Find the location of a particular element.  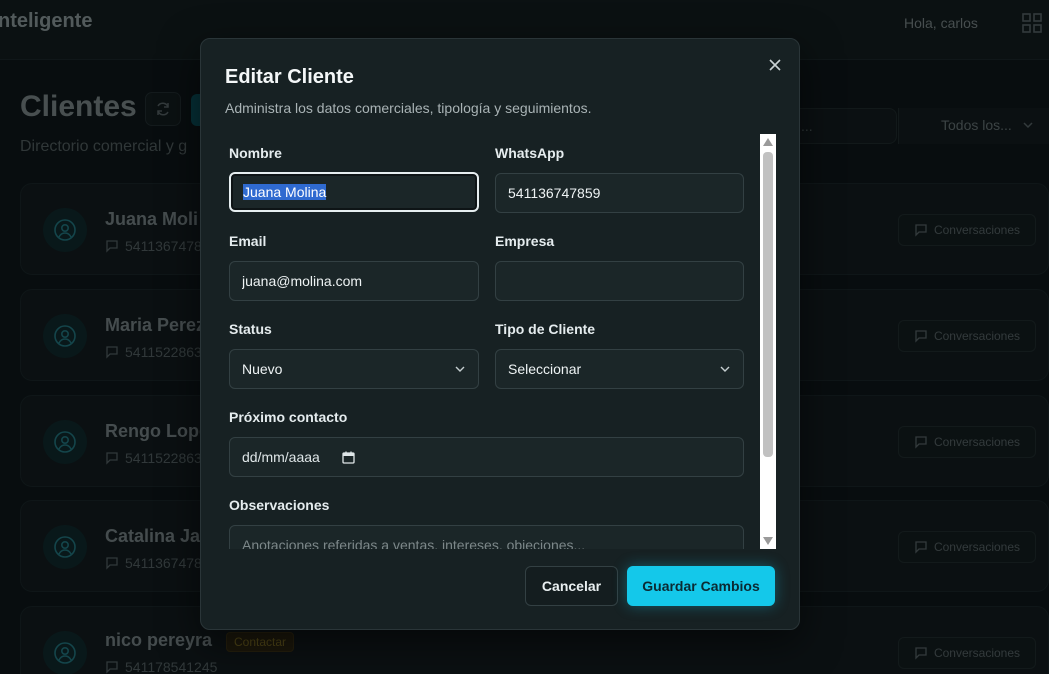

proximo-contacto-input: dd/mm/aaaa is located at coordinates (486, 457).